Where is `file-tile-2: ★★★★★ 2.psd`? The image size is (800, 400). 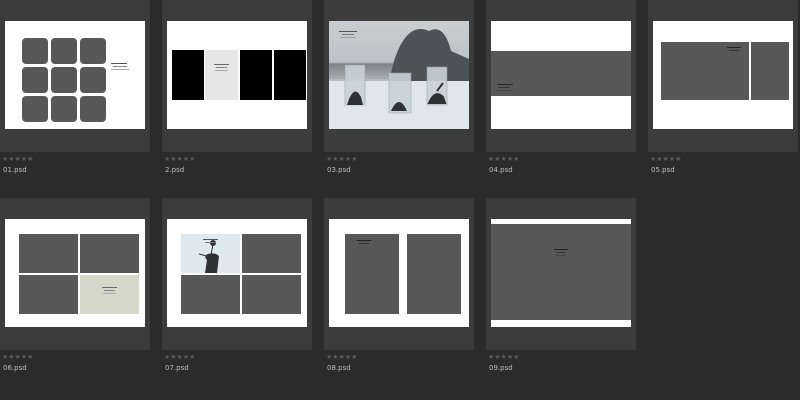
file-tile-2: ★★★★★ 2.psd is located at coordinates (237, 87).